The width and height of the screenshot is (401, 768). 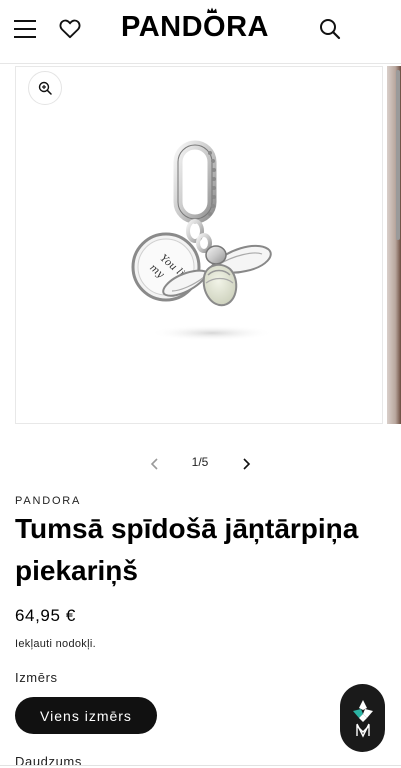 What do you see at coordinates (202, 240) in the screenshot?
I see `firefly-charm-image: You light my` at bounding box center [202, 240].